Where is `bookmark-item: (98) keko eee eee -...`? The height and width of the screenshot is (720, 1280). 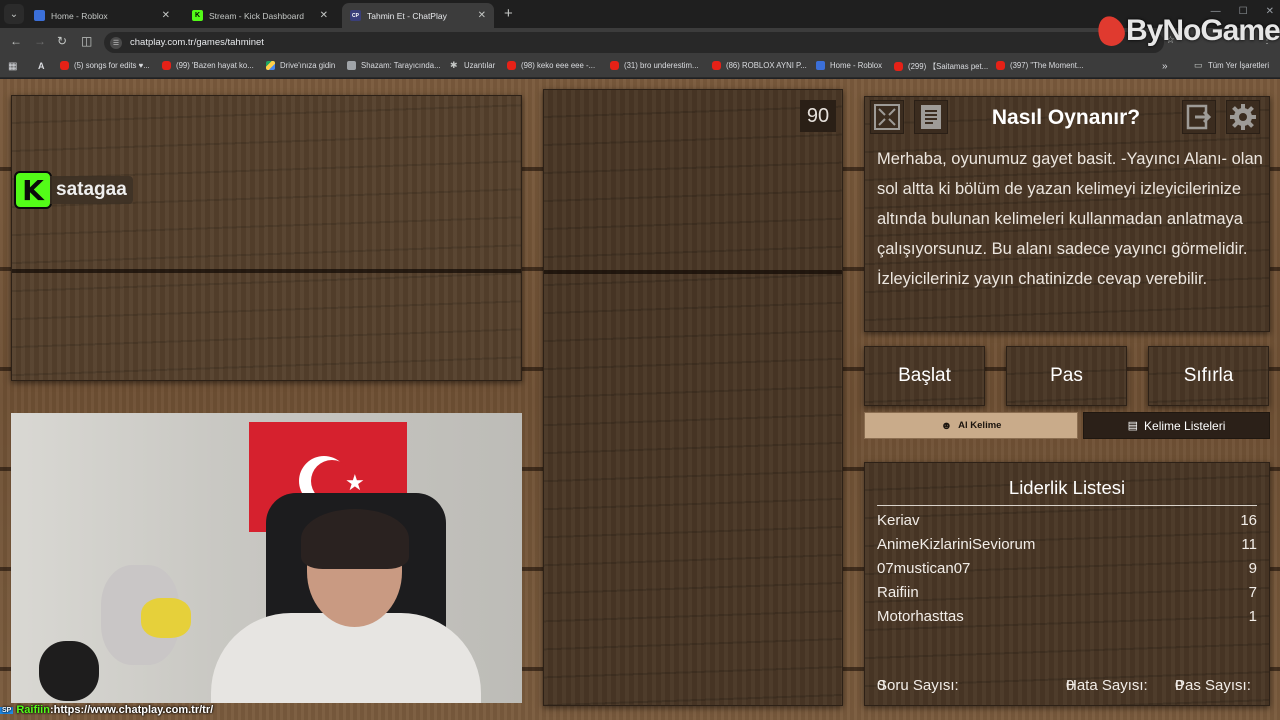
bookmark-item: (98) keko eee eee -... is located at coordinates (551, 65).